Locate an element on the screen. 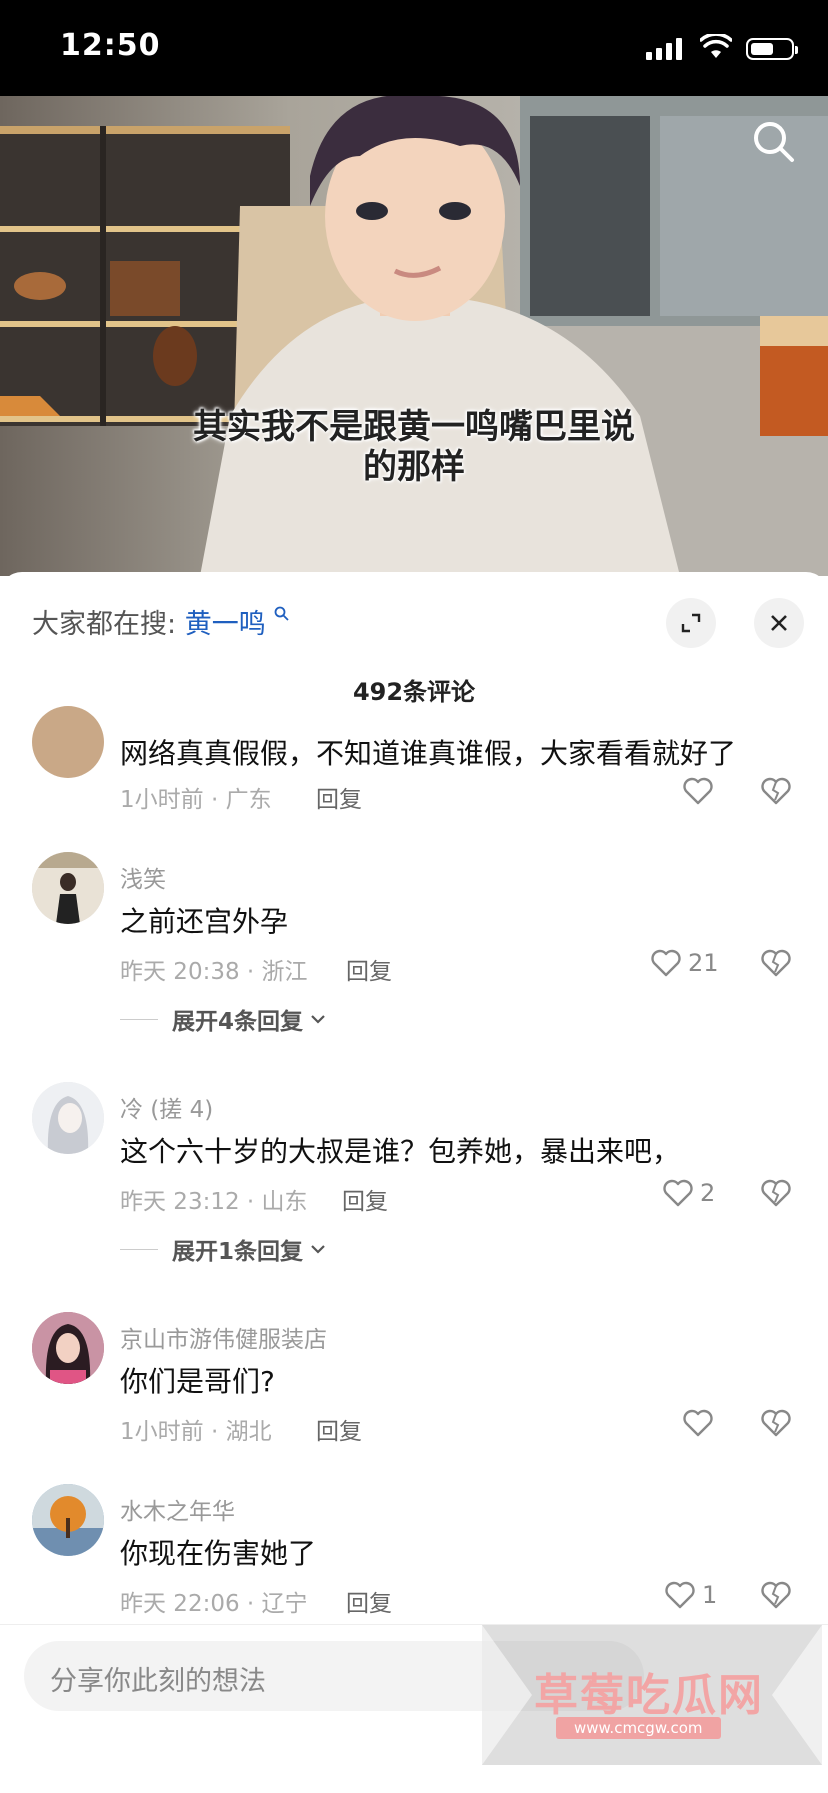 The image size is (828, 1793). comment-text: 你现在伤害她了 is located at coordinates (218, 1553).